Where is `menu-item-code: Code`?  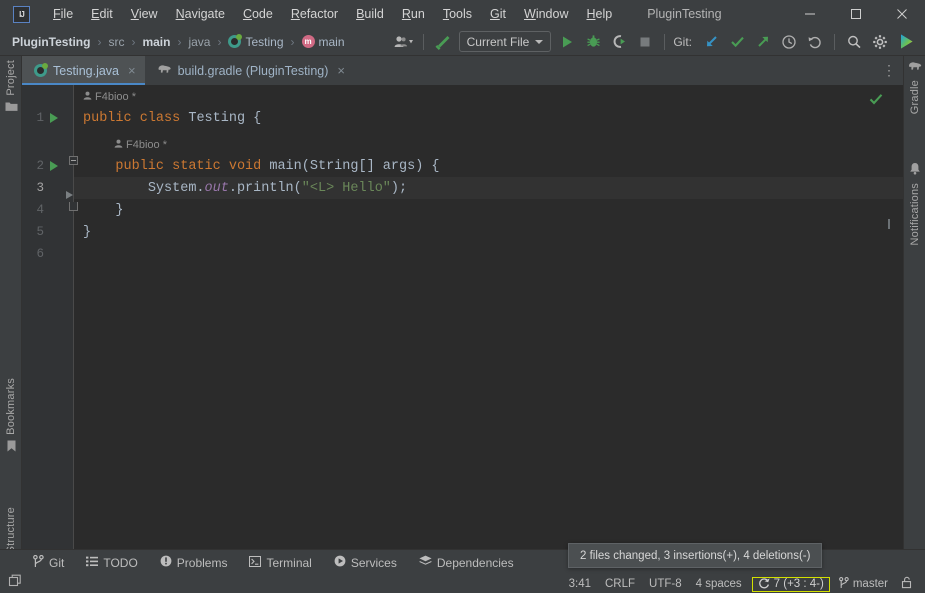
menu-item-code: Code is located at coordinates (258, 14).